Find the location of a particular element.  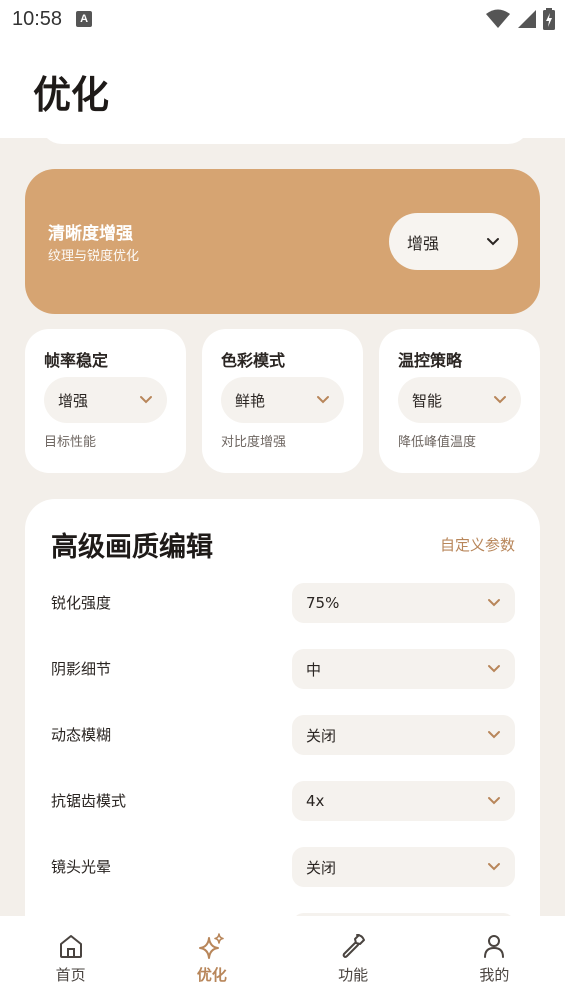

bottom-nav: 首页 优化 功能 我的 is located at coordinates (282, 960).